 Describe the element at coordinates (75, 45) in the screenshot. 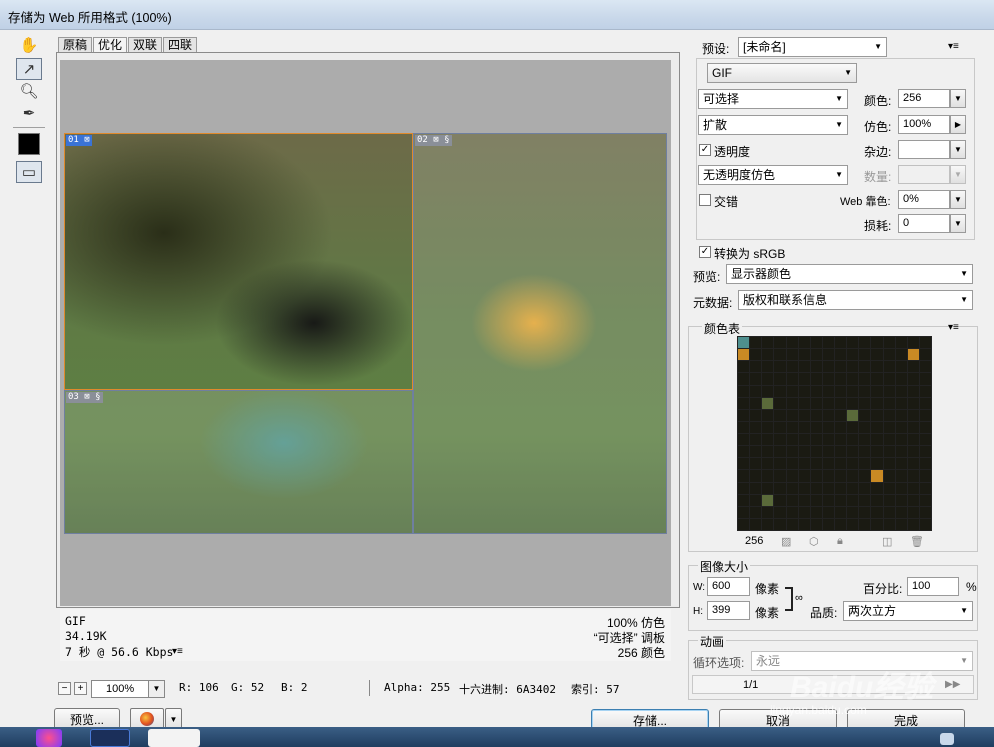

I see `tab-original: 原稿` at that location.